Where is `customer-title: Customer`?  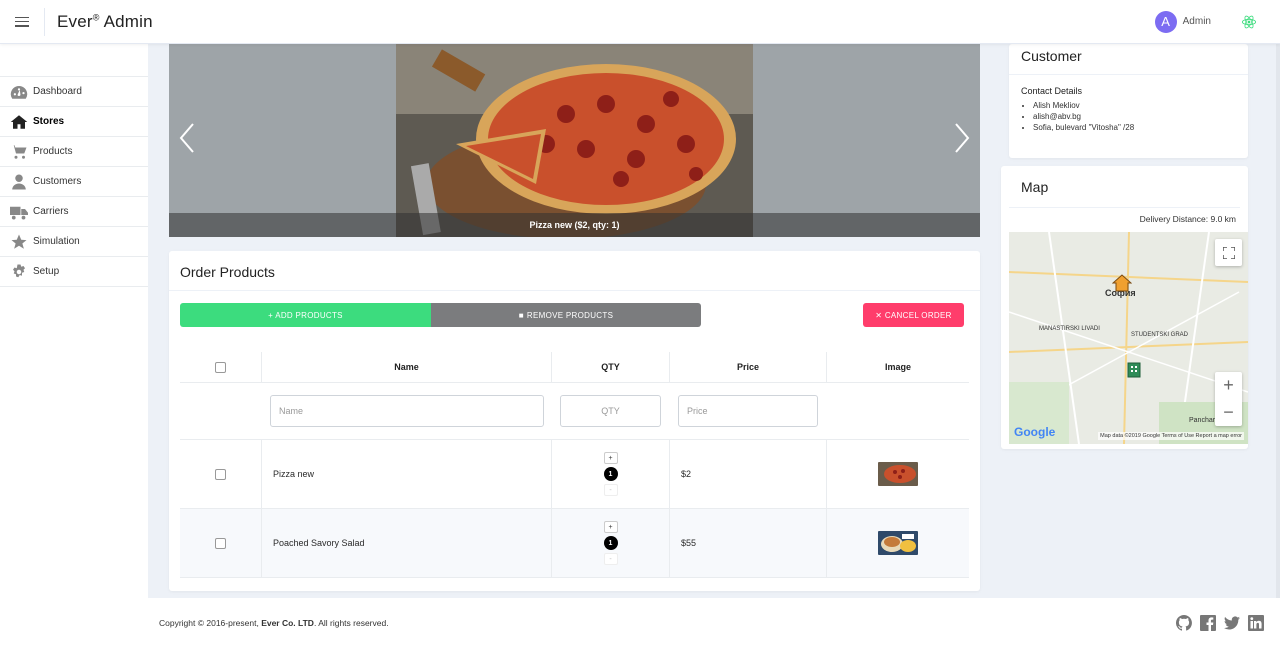
customer-title: Customer is located at coordinates (1128, 59).